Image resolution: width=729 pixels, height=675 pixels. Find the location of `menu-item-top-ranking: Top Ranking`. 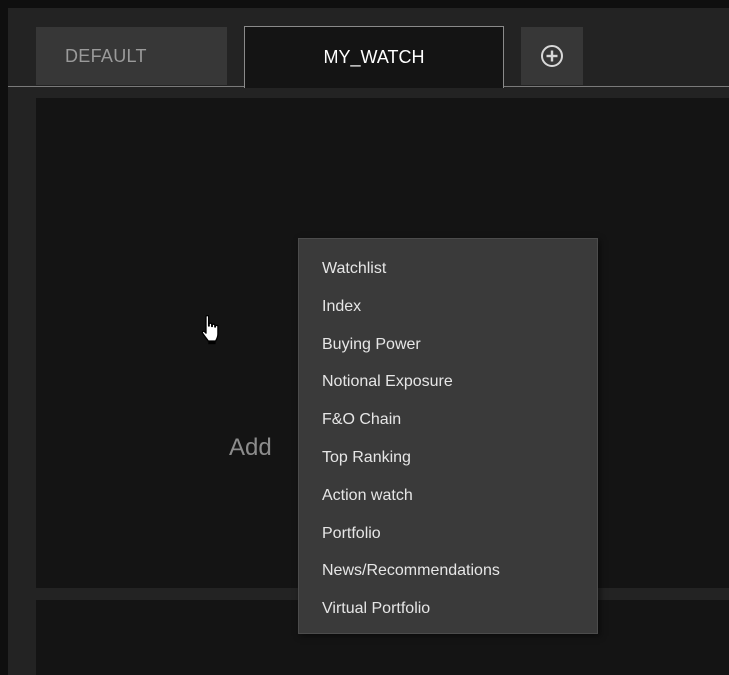

menu-item-top-ranking: Top Ranking is located at coordinates (448, 458).